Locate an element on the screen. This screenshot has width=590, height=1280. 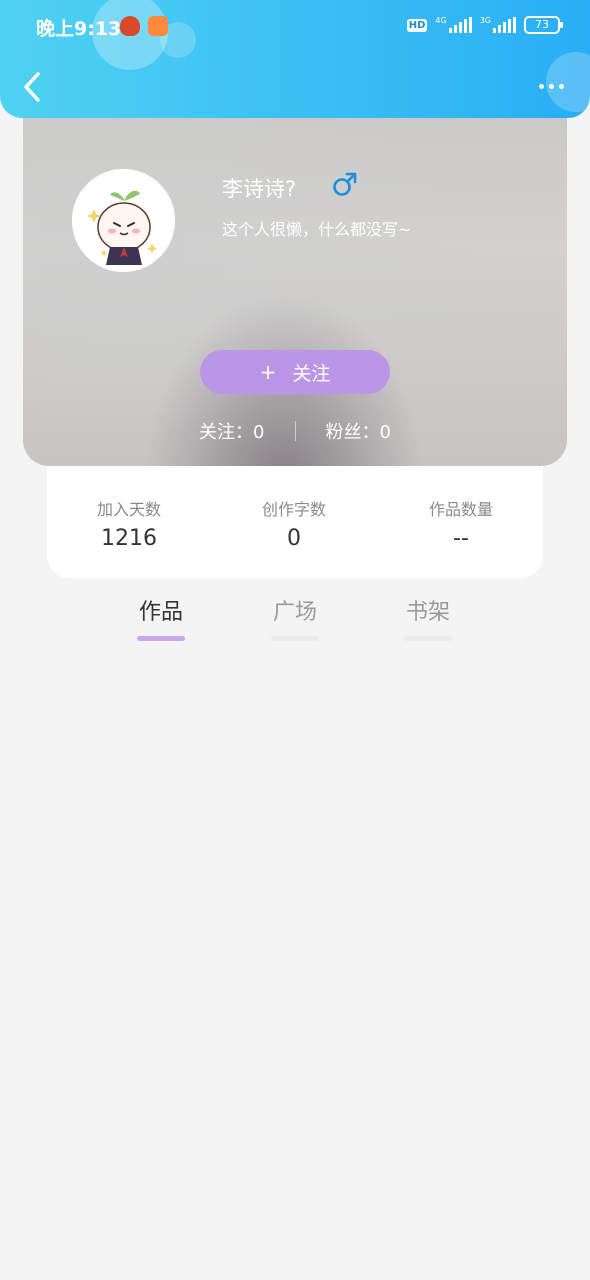
stat-label: 加入天数 is located at coordinates (128, 509).